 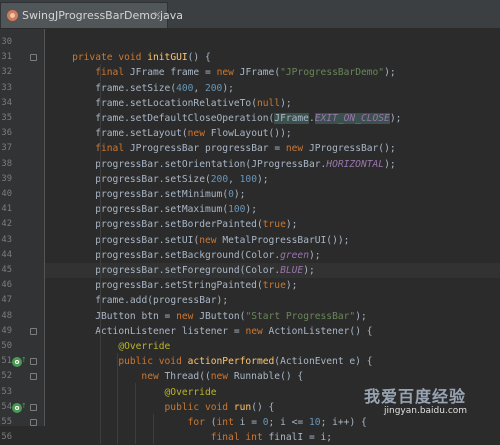 What do you see at coordinates (6, 254) in the screenshot?
I see `line-number: 44` at bounding box center [6, 254].